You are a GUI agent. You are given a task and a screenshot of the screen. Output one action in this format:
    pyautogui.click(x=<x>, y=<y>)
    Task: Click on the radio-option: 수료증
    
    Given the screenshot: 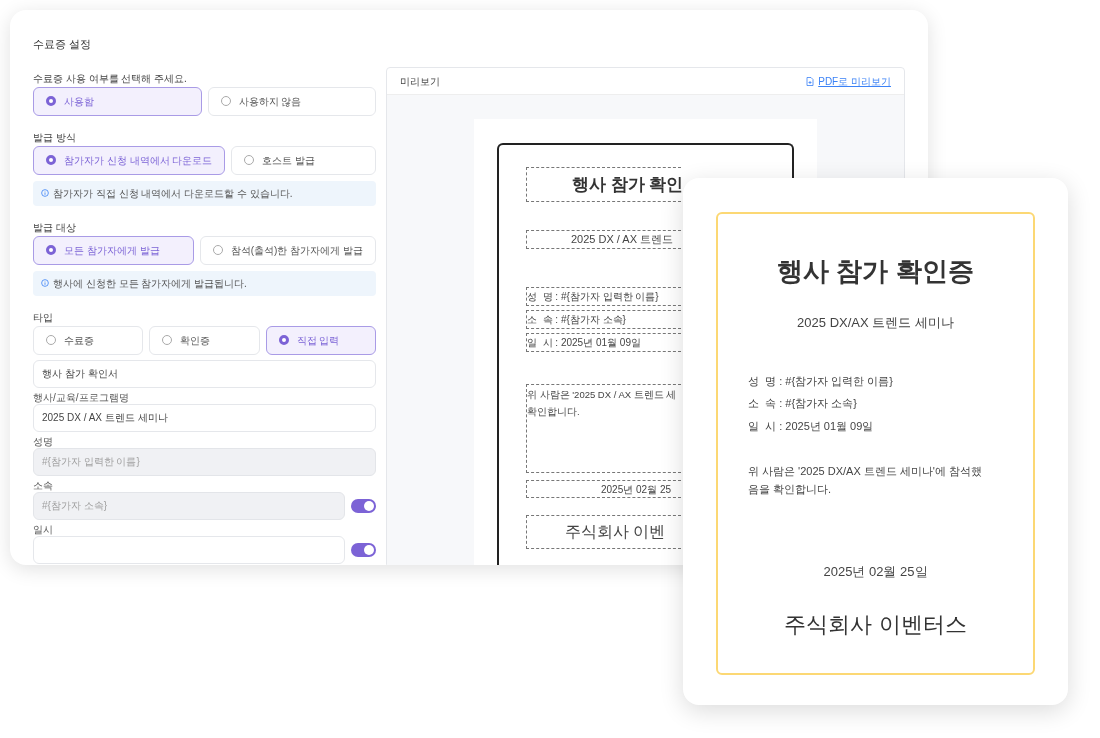 What is the action you would take?
    pyautogui.click(x=88, y=340)
    